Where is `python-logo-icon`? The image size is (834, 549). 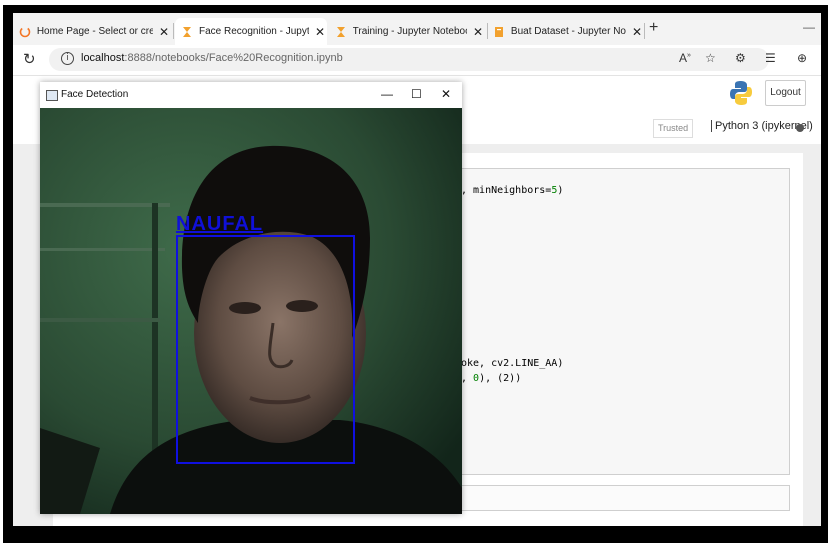
python-logo-icon is located at coordinates (741, 93).